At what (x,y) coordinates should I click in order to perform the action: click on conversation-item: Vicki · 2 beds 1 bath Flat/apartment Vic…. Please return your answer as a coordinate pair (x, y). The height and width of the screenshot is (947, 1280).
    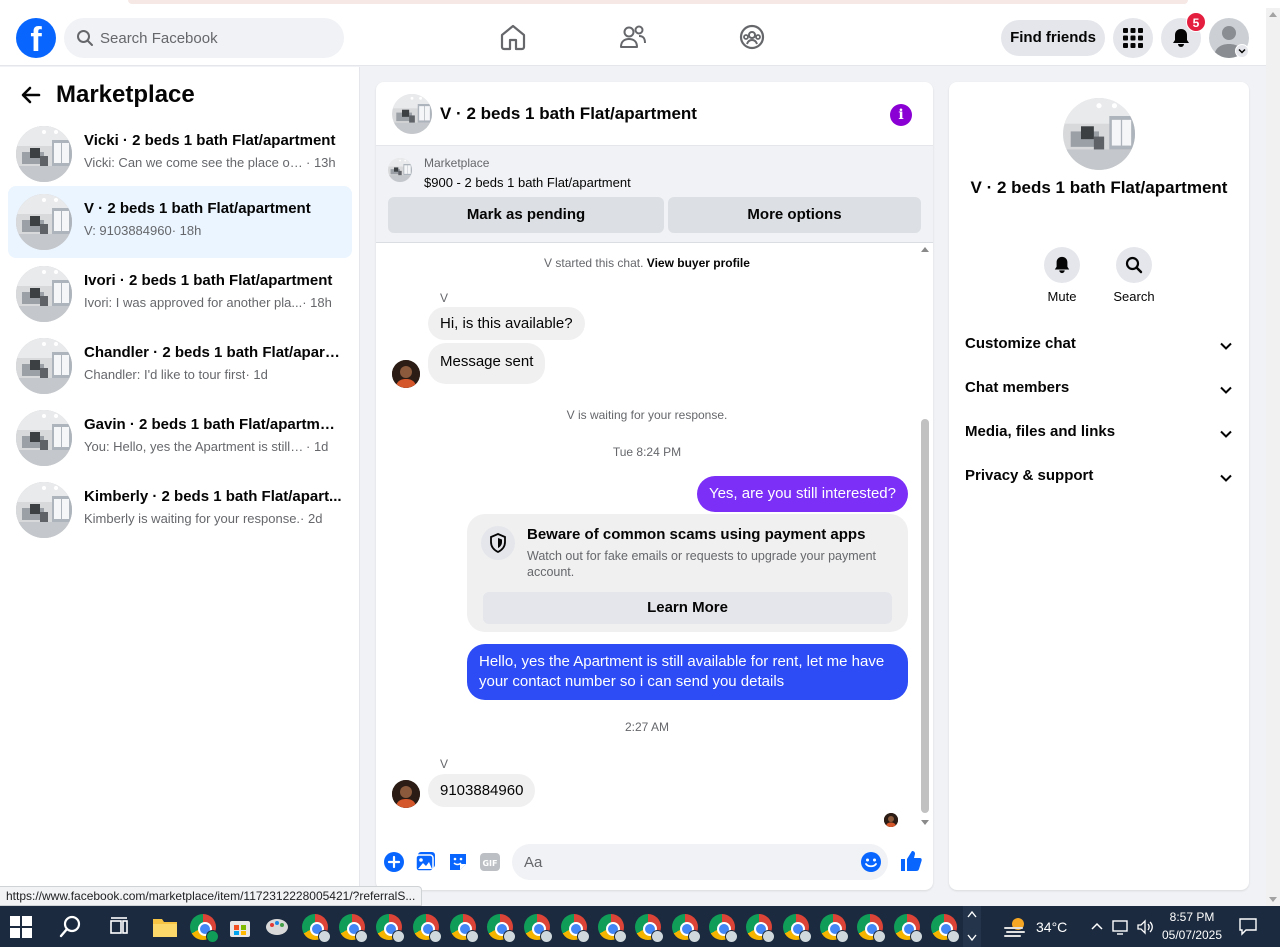
    Looking at the image, I should click on (180, 154).